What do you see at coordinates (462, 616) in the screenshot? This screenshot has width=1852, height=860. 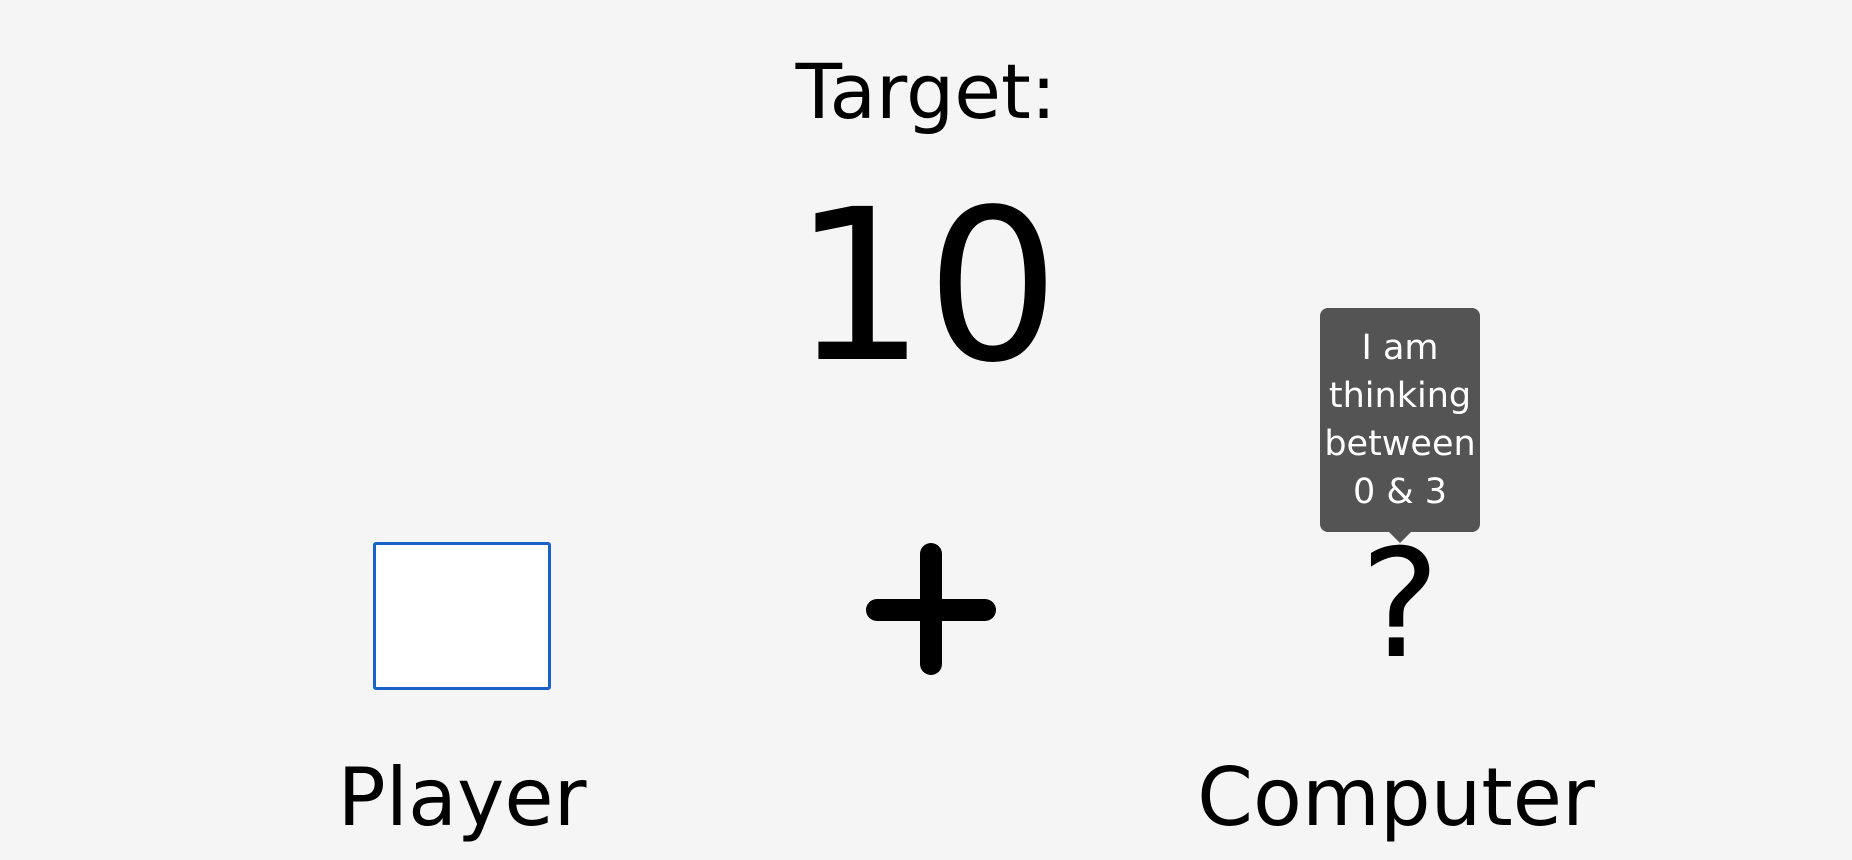 I see `player-number-input` at bounding box center [462, 616].